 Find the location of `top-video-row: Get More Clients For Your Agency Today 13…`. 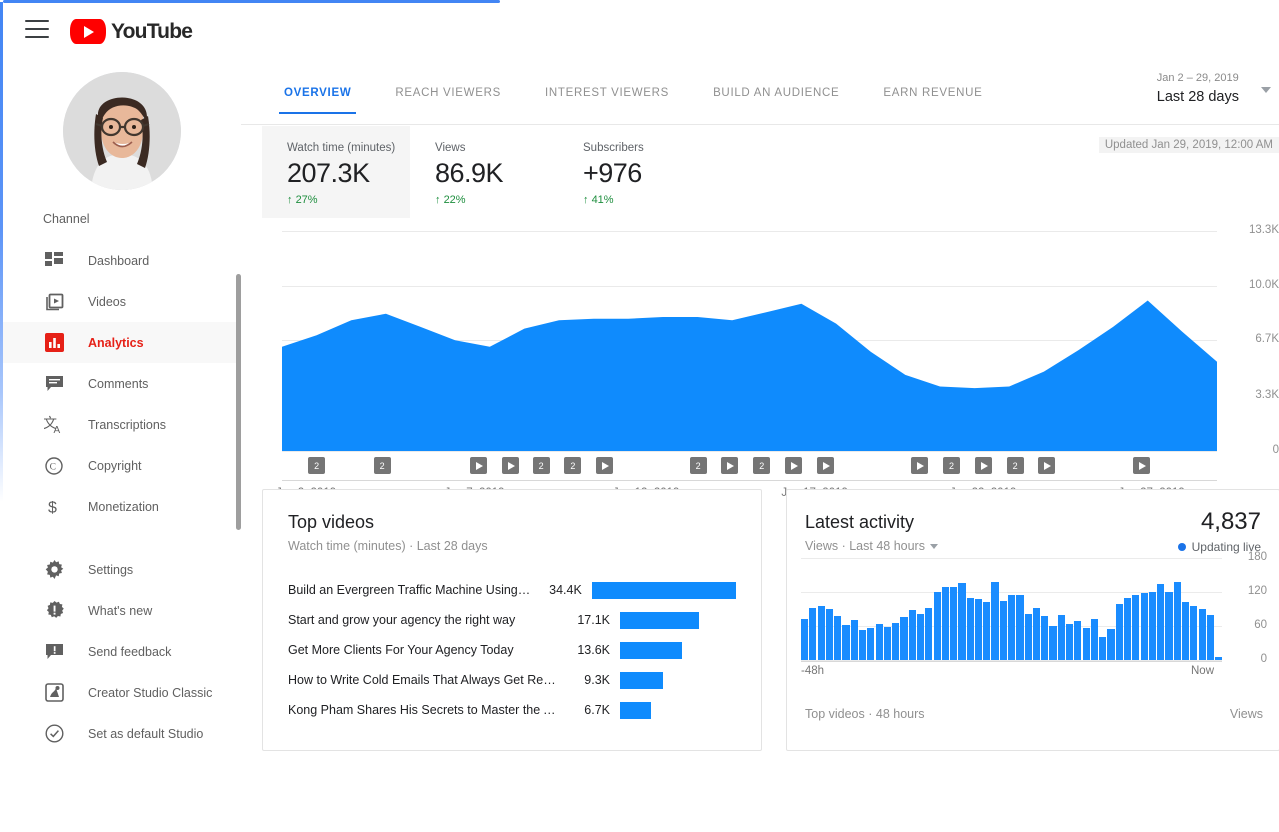

top-video-row: Get More Clients For Your Agency Today 13… is located at coordinates (512, 650).